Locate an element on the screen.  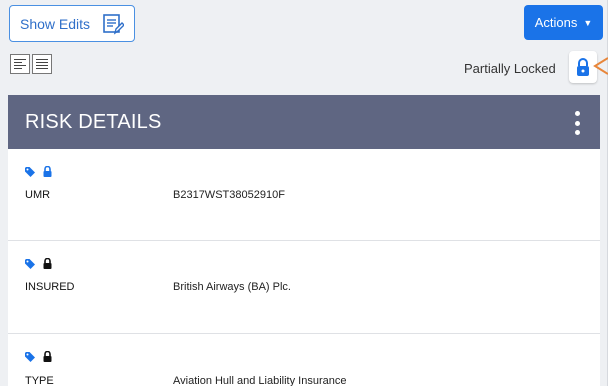
caret-down-icon: ▼ is located at coordinates (588, 22).